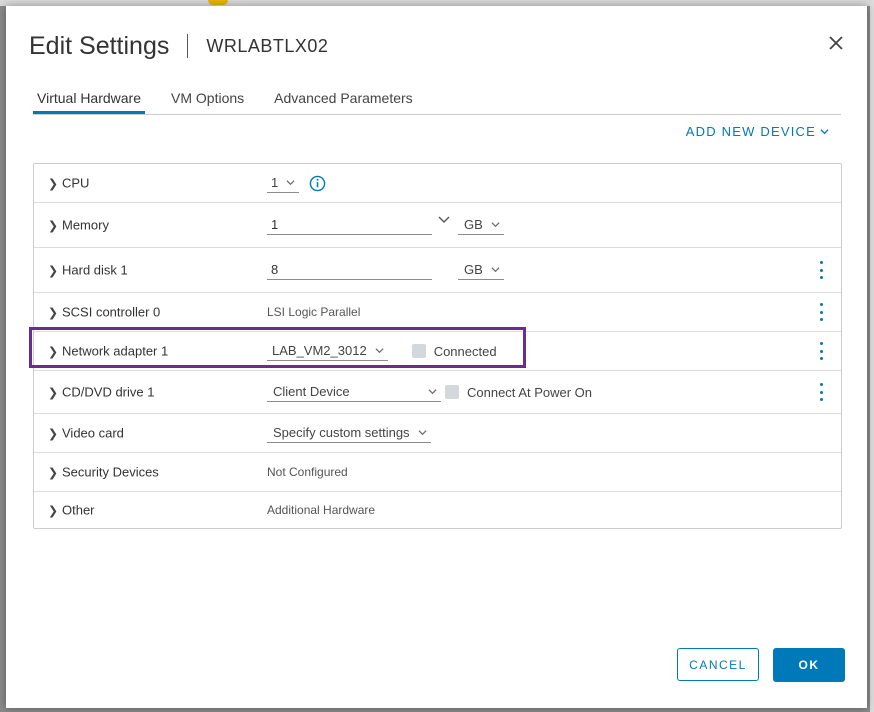  I want to click on cd-dvd-label: CD/DVD drive 1, so click(108, 392).